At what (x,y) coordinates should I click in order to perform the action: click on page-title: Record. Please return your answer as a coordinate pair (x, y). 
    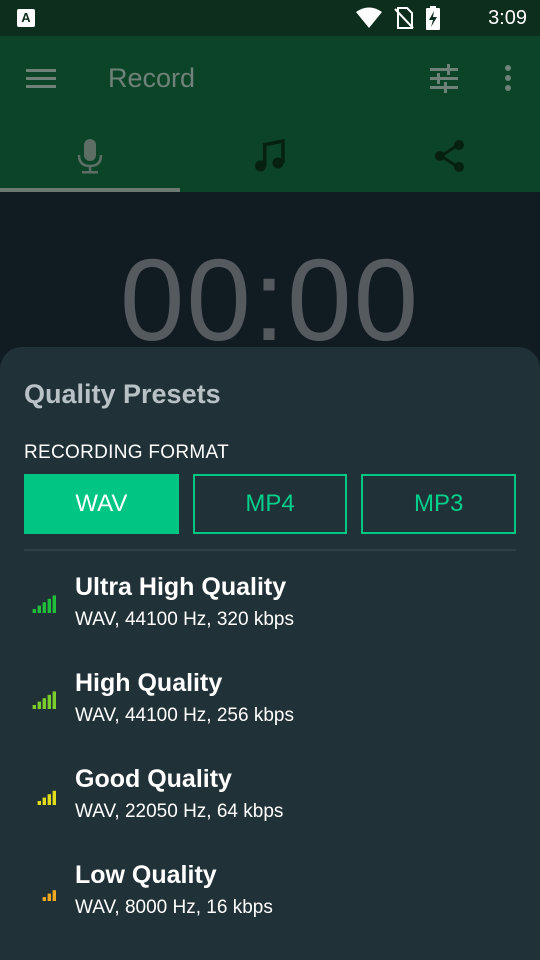
    Looking at the image, I should click on (152, 78).